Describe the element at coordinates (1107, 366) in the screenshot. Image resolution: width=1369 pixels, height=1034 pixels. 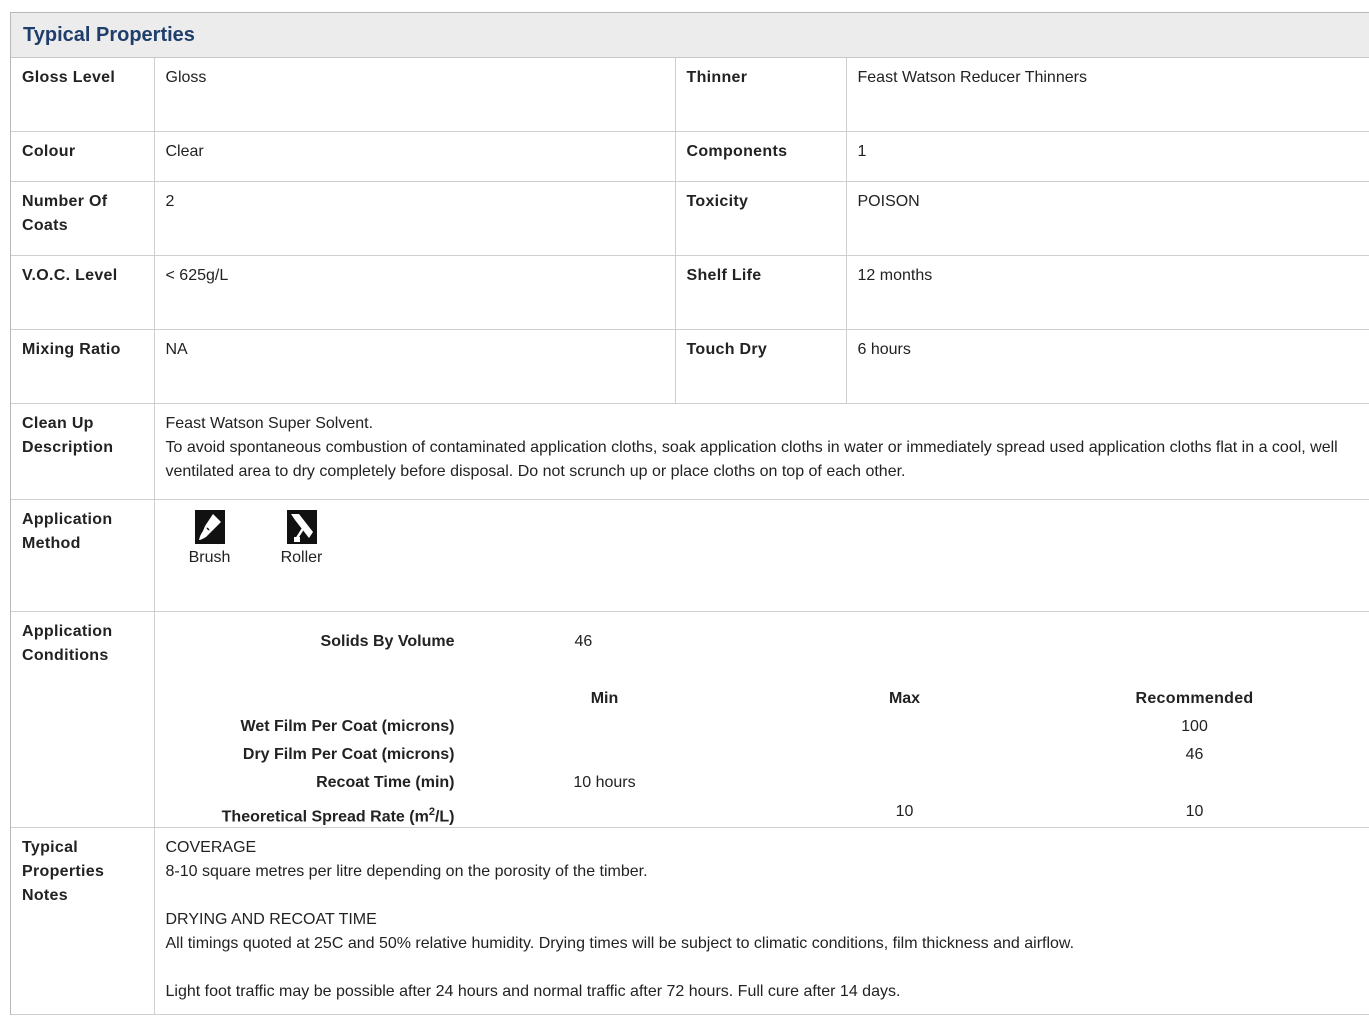
I see `touch-dry-value: 6 hours` at that location.